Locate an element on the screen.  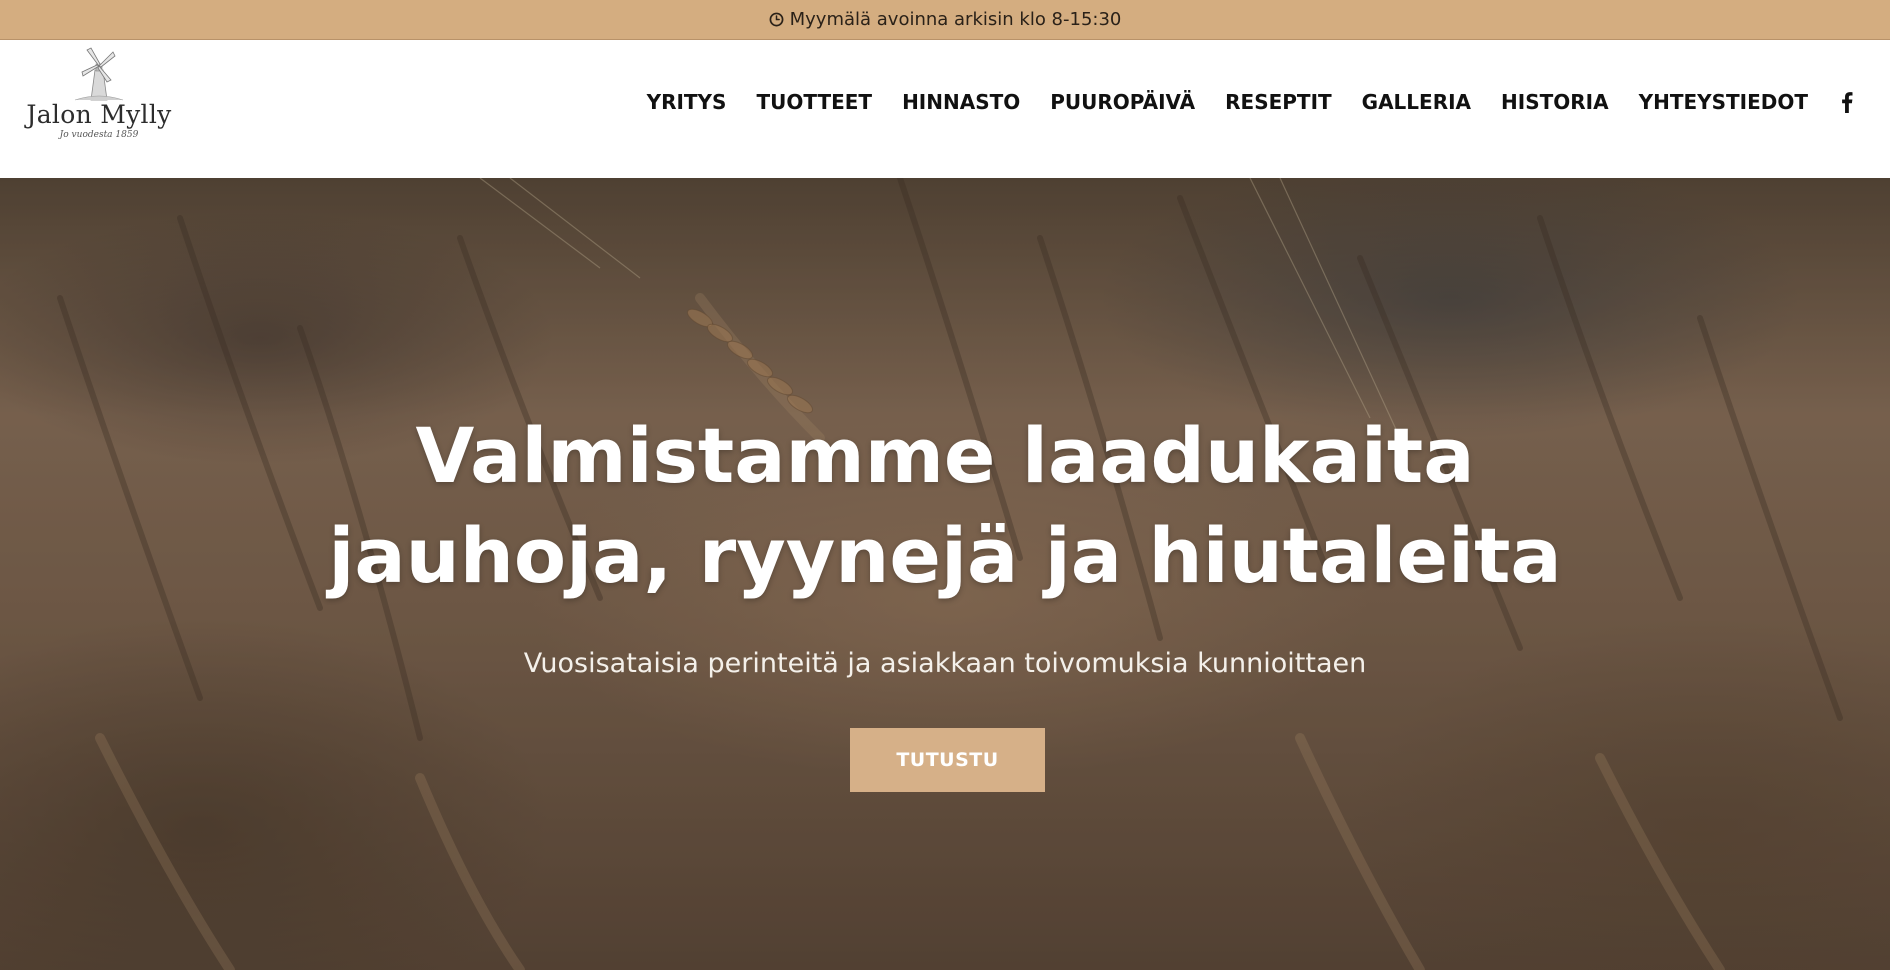
nav-item-tuotteet: TUOTTEET is located at coordinates (814, 102).